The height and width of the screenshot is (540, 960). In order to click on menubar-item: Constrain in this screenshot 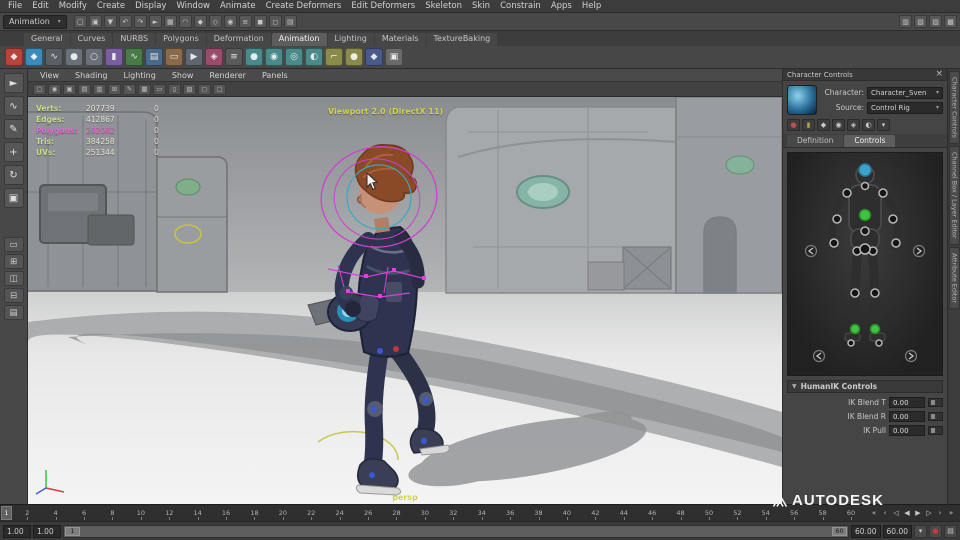, I will do `click(520, 6)`.